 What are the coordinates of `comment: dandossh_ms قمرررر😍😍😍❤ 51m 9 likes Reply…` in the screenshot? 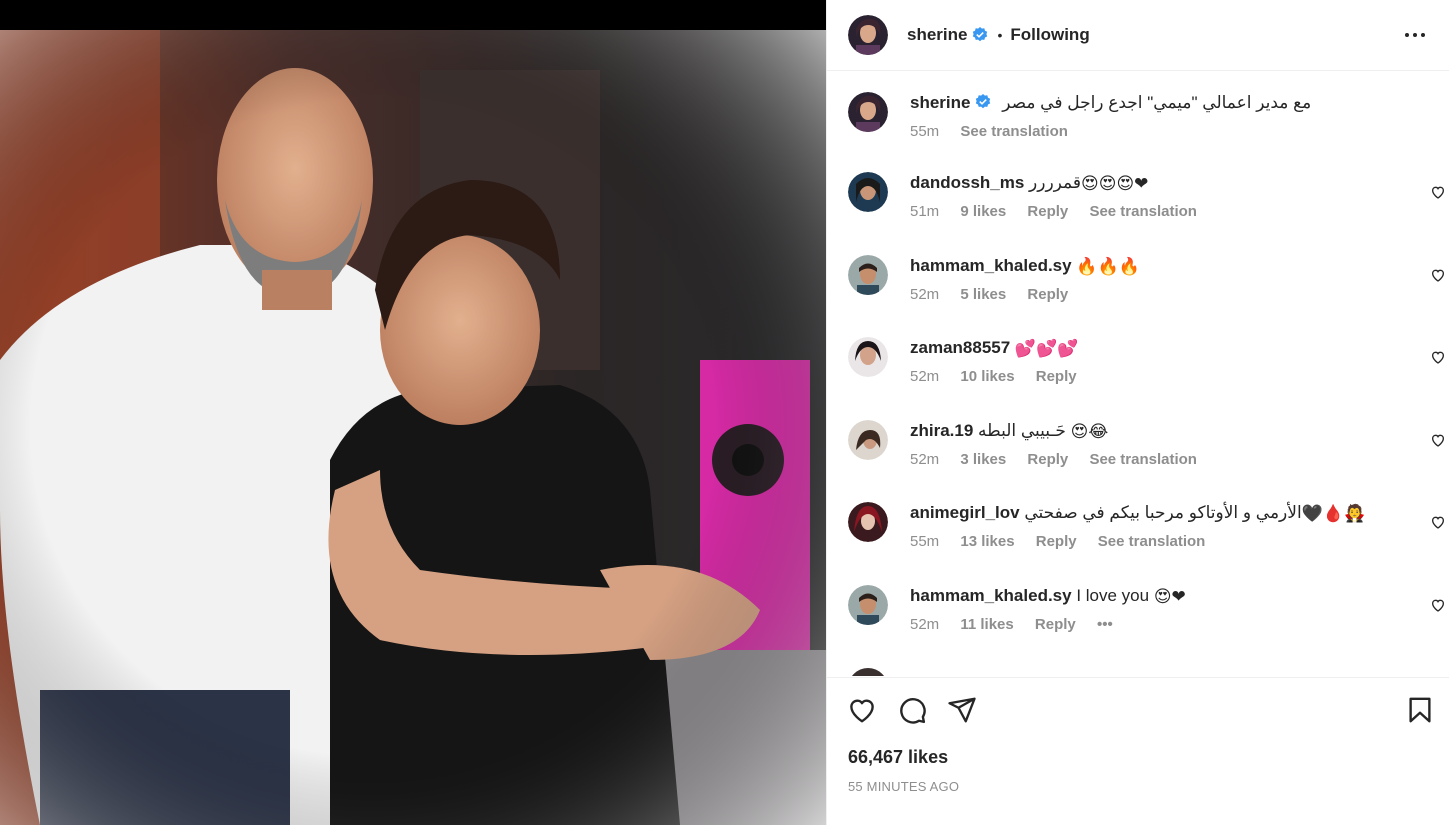 It's located at (1146, 197).